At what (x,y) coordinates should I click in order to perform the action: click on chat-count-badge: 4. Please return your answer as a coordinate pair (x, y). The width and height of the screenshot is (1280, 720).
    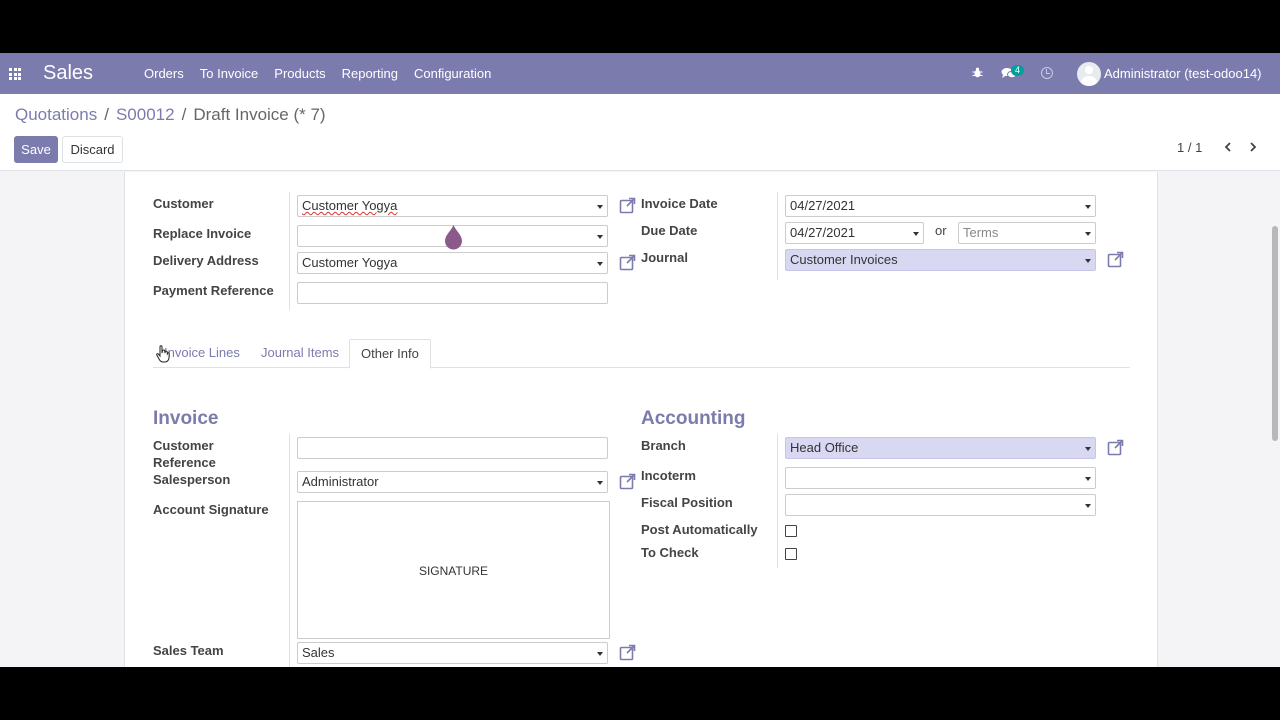
    Looking at the image, I should click on (1018, 70).